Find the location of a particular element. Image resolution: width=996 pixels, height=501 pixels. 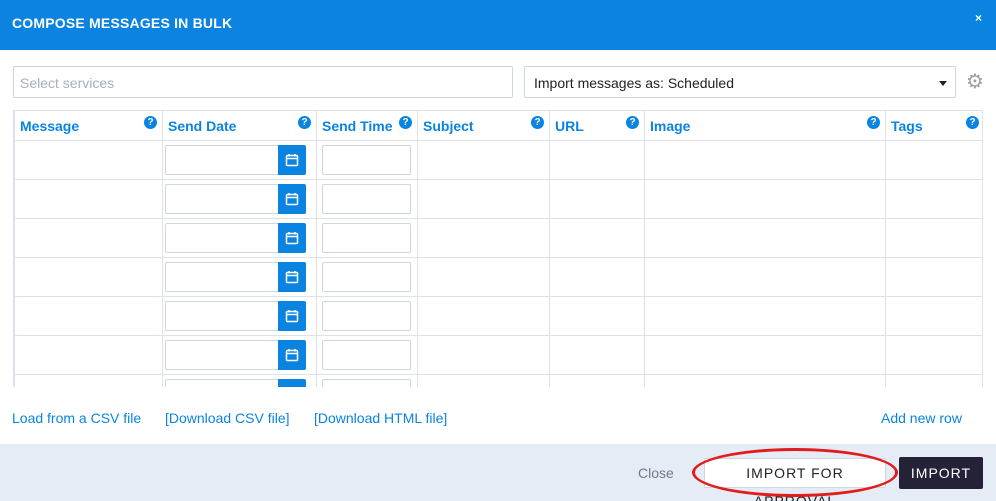

column-header-subject: Subject? is located at coordinates (483, 125).